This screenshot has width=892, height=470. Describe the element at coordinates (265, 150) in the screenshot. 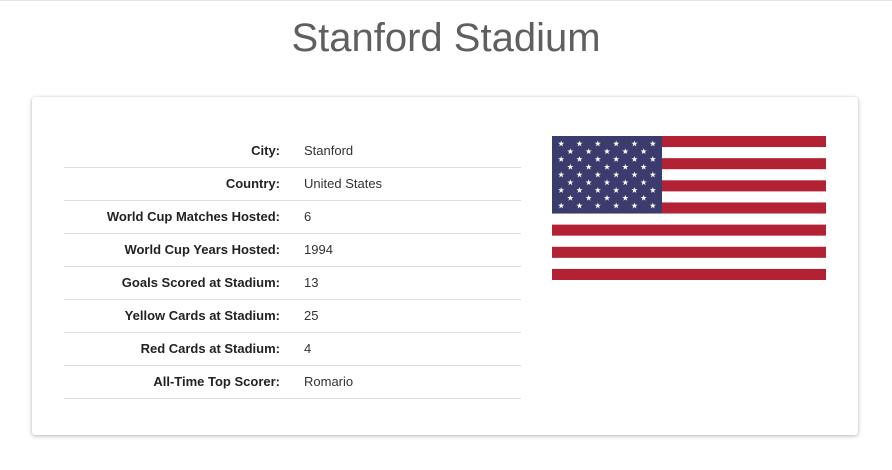

I see `row-label-city: City:` at that location.